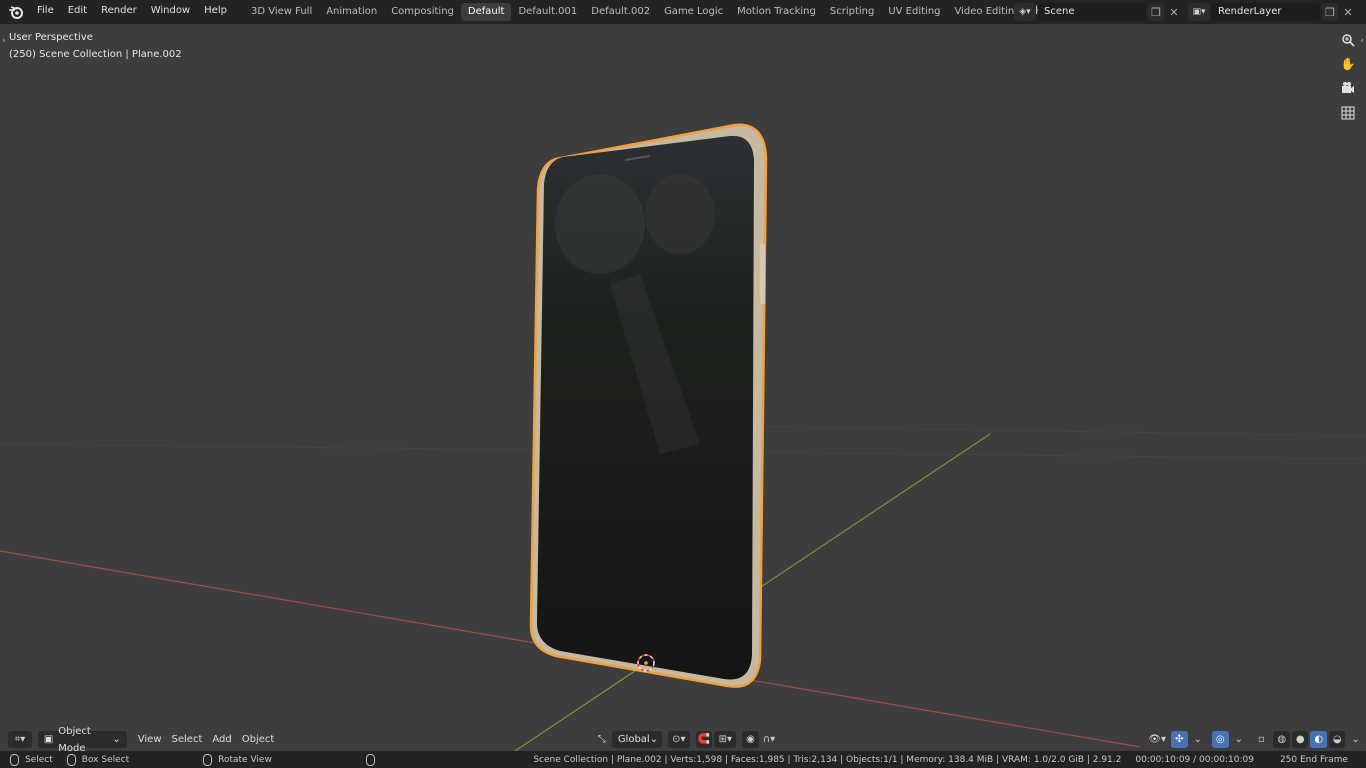 This screenshot has width=1366, height=768. What do you see at coordinates (1337, 739) in the screenshot?
I see `rendered-shading-icon: ◒` at bounding box center [1337, 739].